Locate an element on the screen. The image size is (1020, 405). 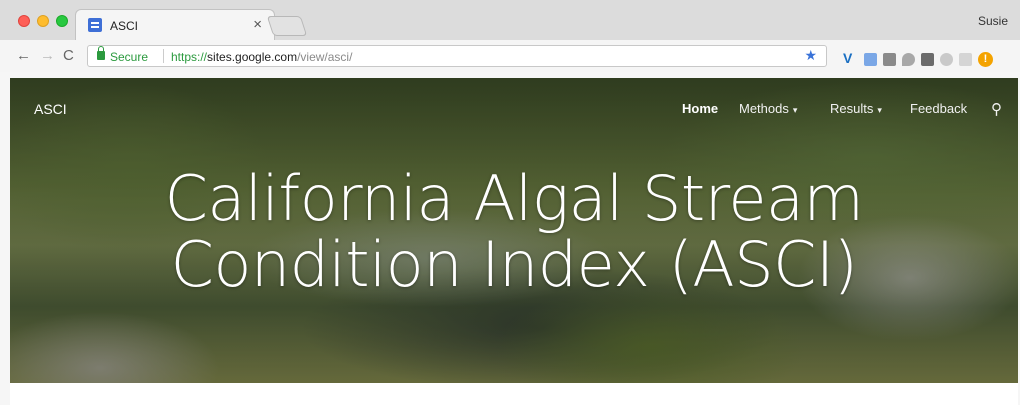
nav-item-methods-label: Methods is located at coordinates (764, 108).